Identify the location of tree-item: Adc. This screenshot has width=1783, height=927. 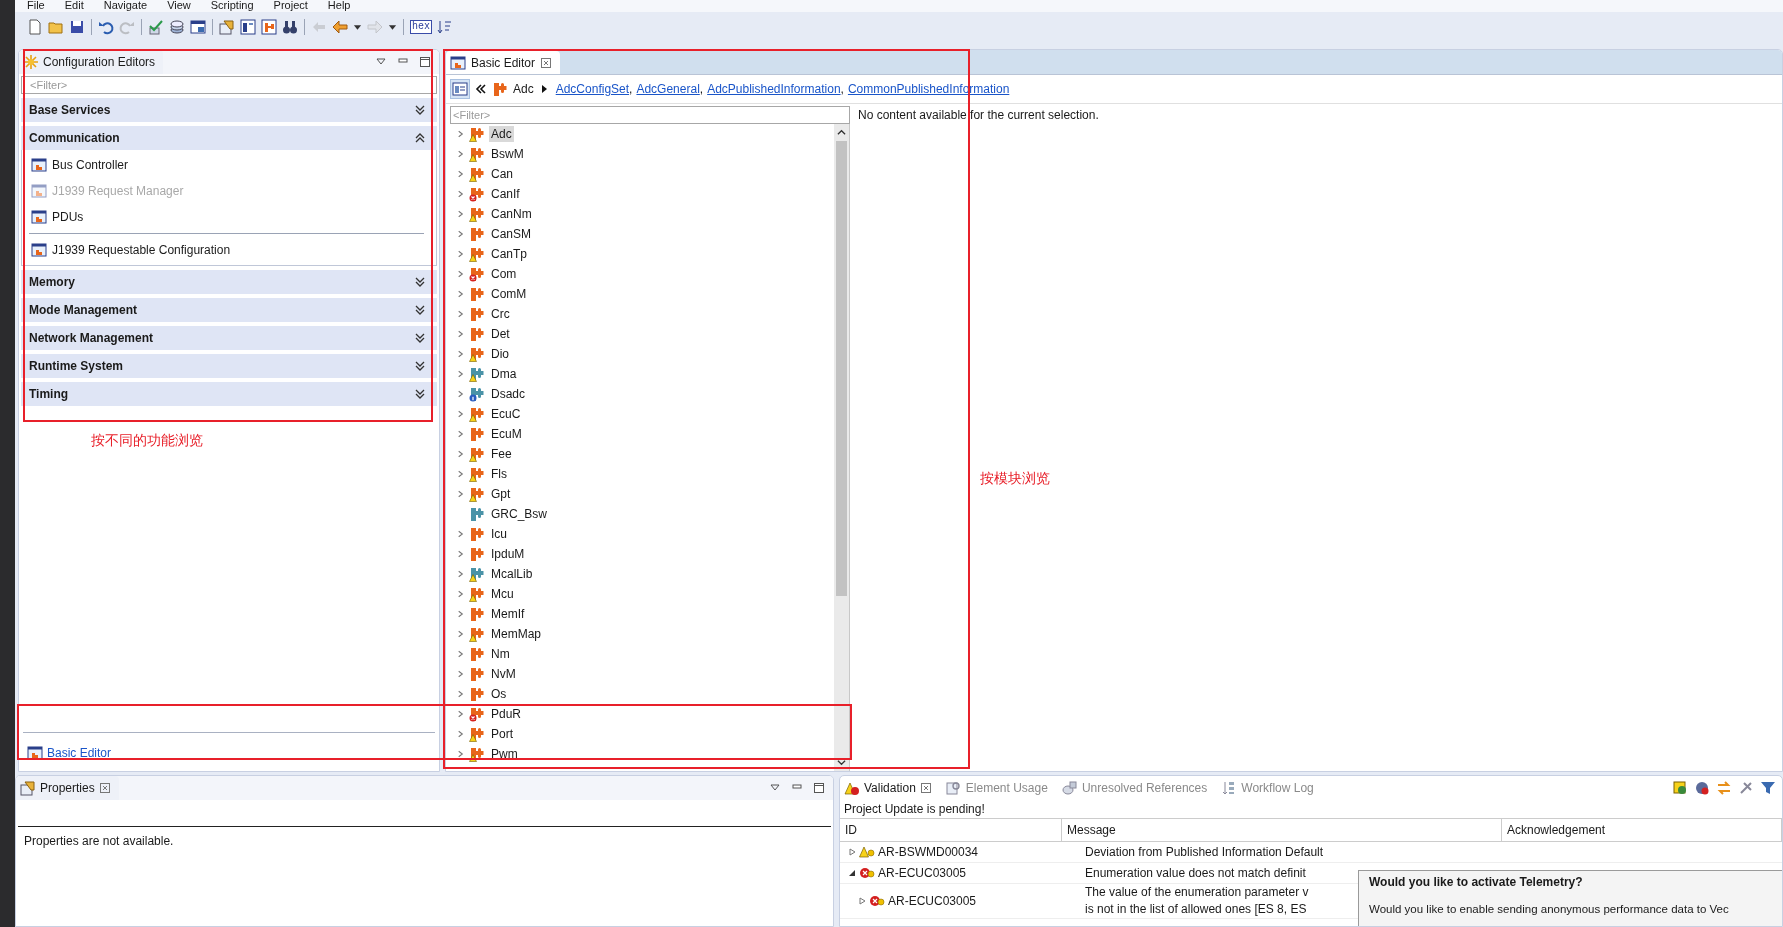
(501, 134).